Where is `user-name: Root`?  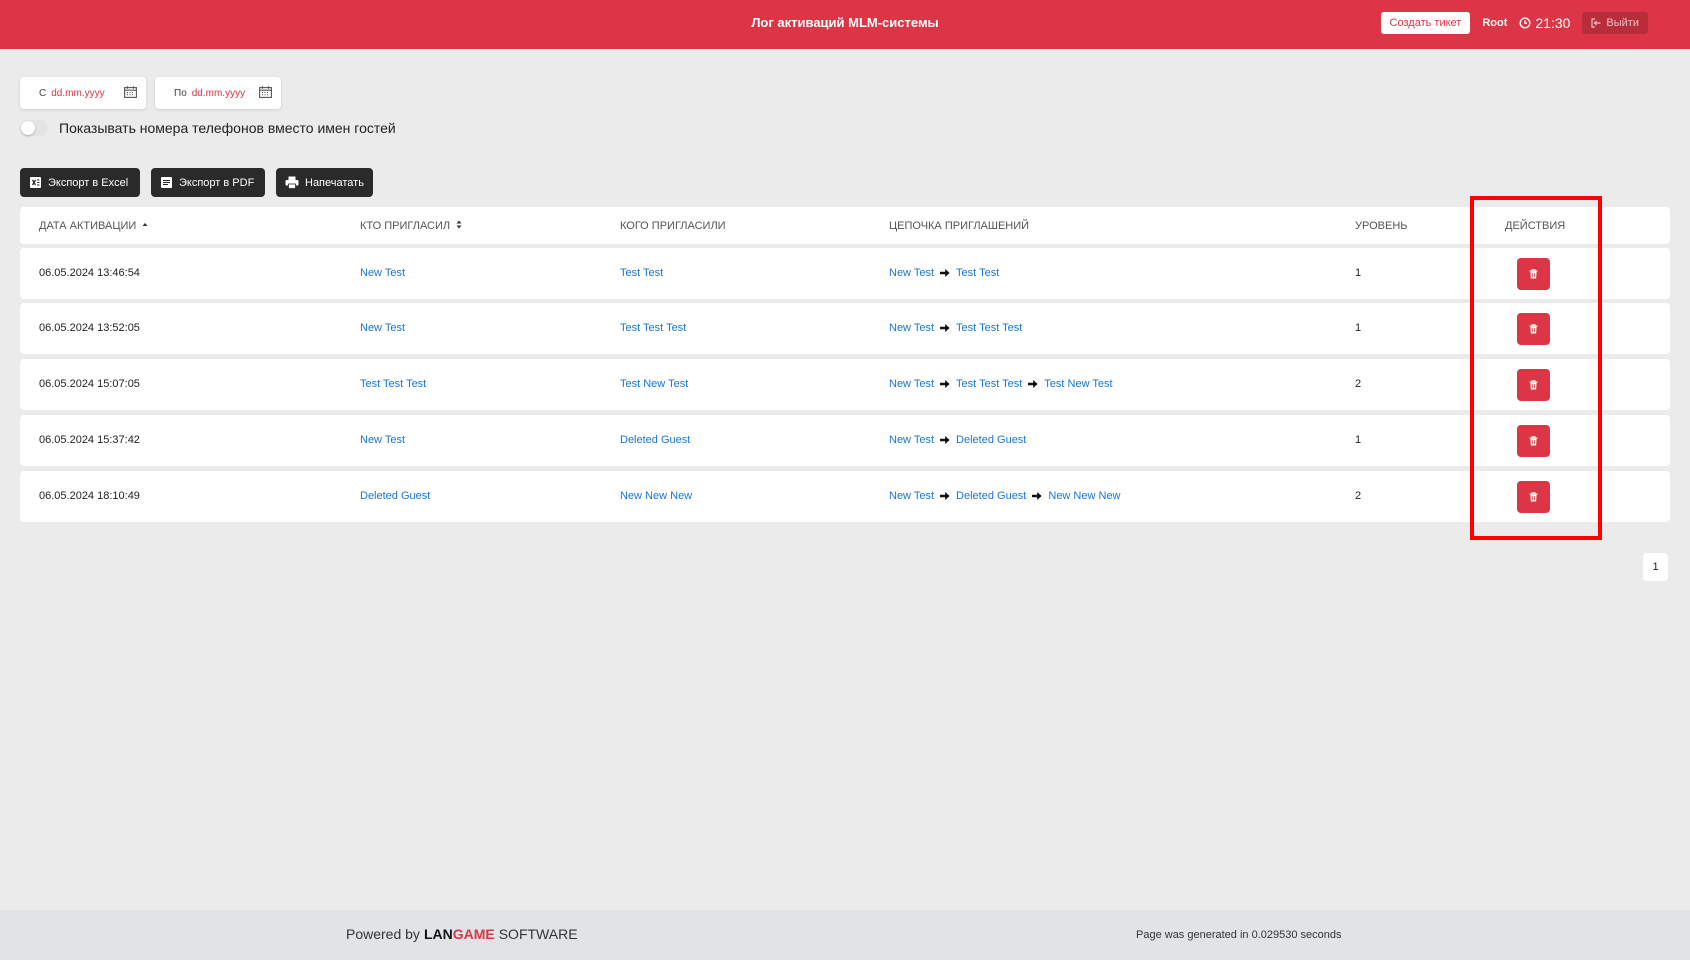
user-name: Root is located at coordinates (1494, 23).